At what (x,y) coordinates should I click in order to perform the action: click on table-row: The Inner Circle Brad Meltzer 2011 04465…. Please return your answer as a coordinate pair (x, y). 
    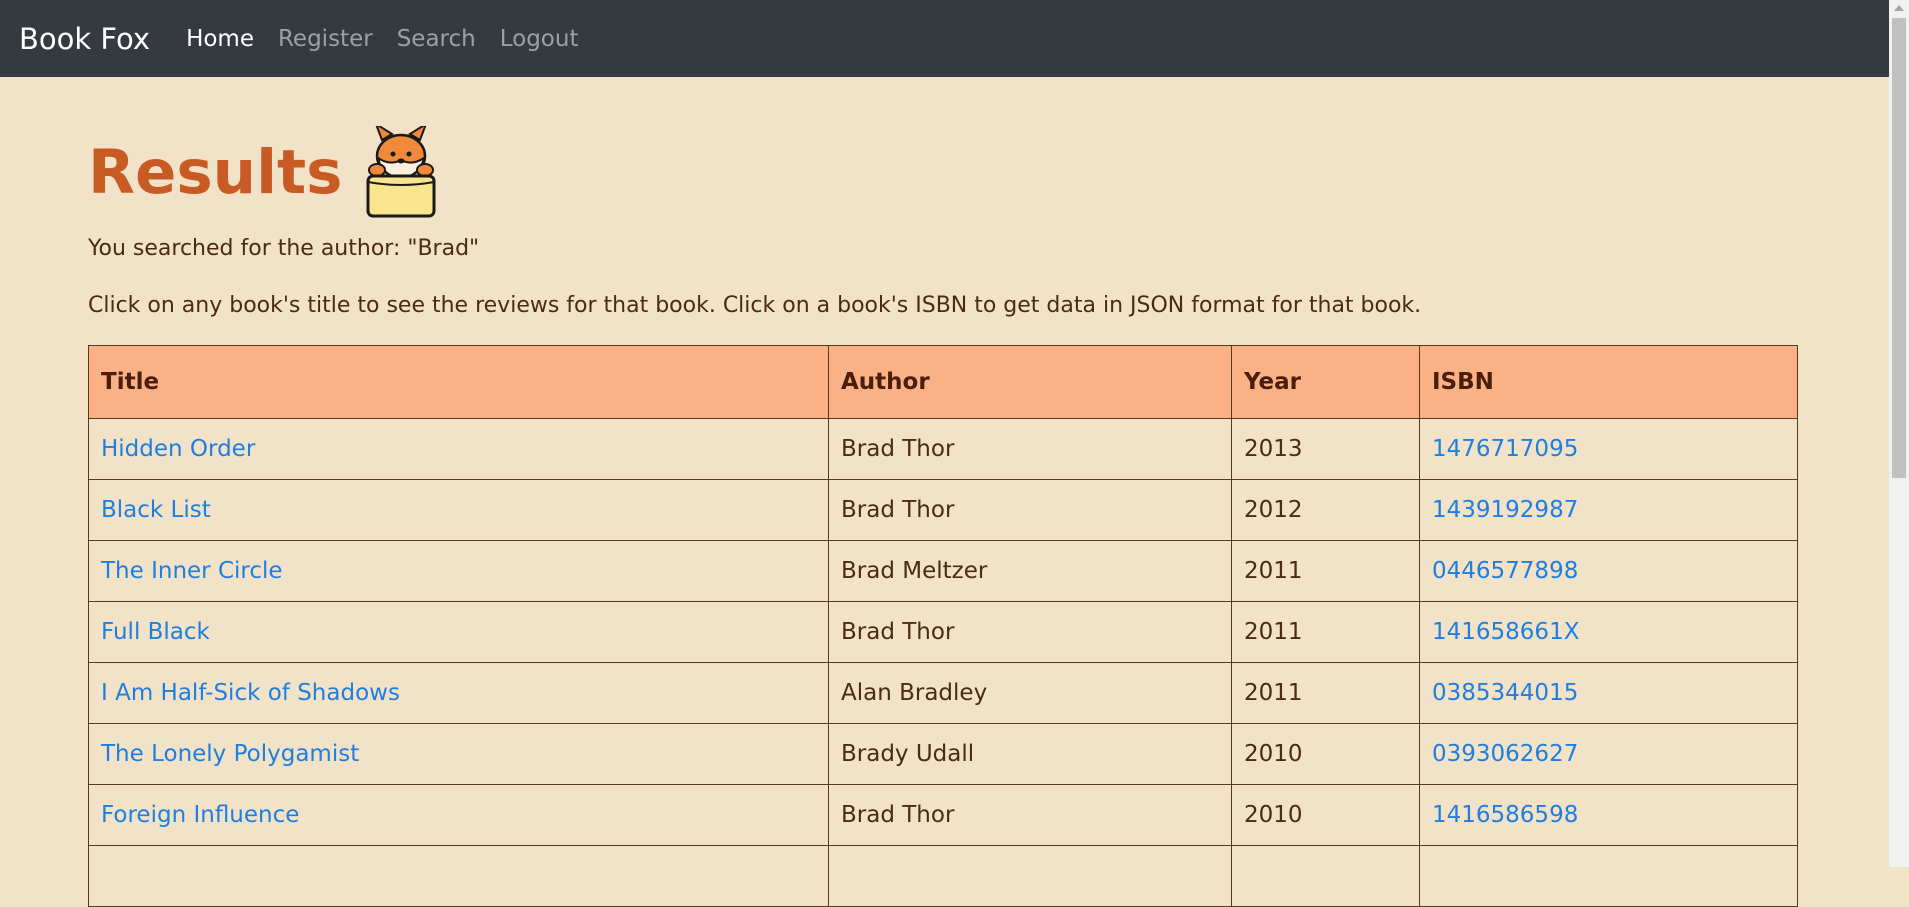
    Looking at the image, I should click on (943, 571).